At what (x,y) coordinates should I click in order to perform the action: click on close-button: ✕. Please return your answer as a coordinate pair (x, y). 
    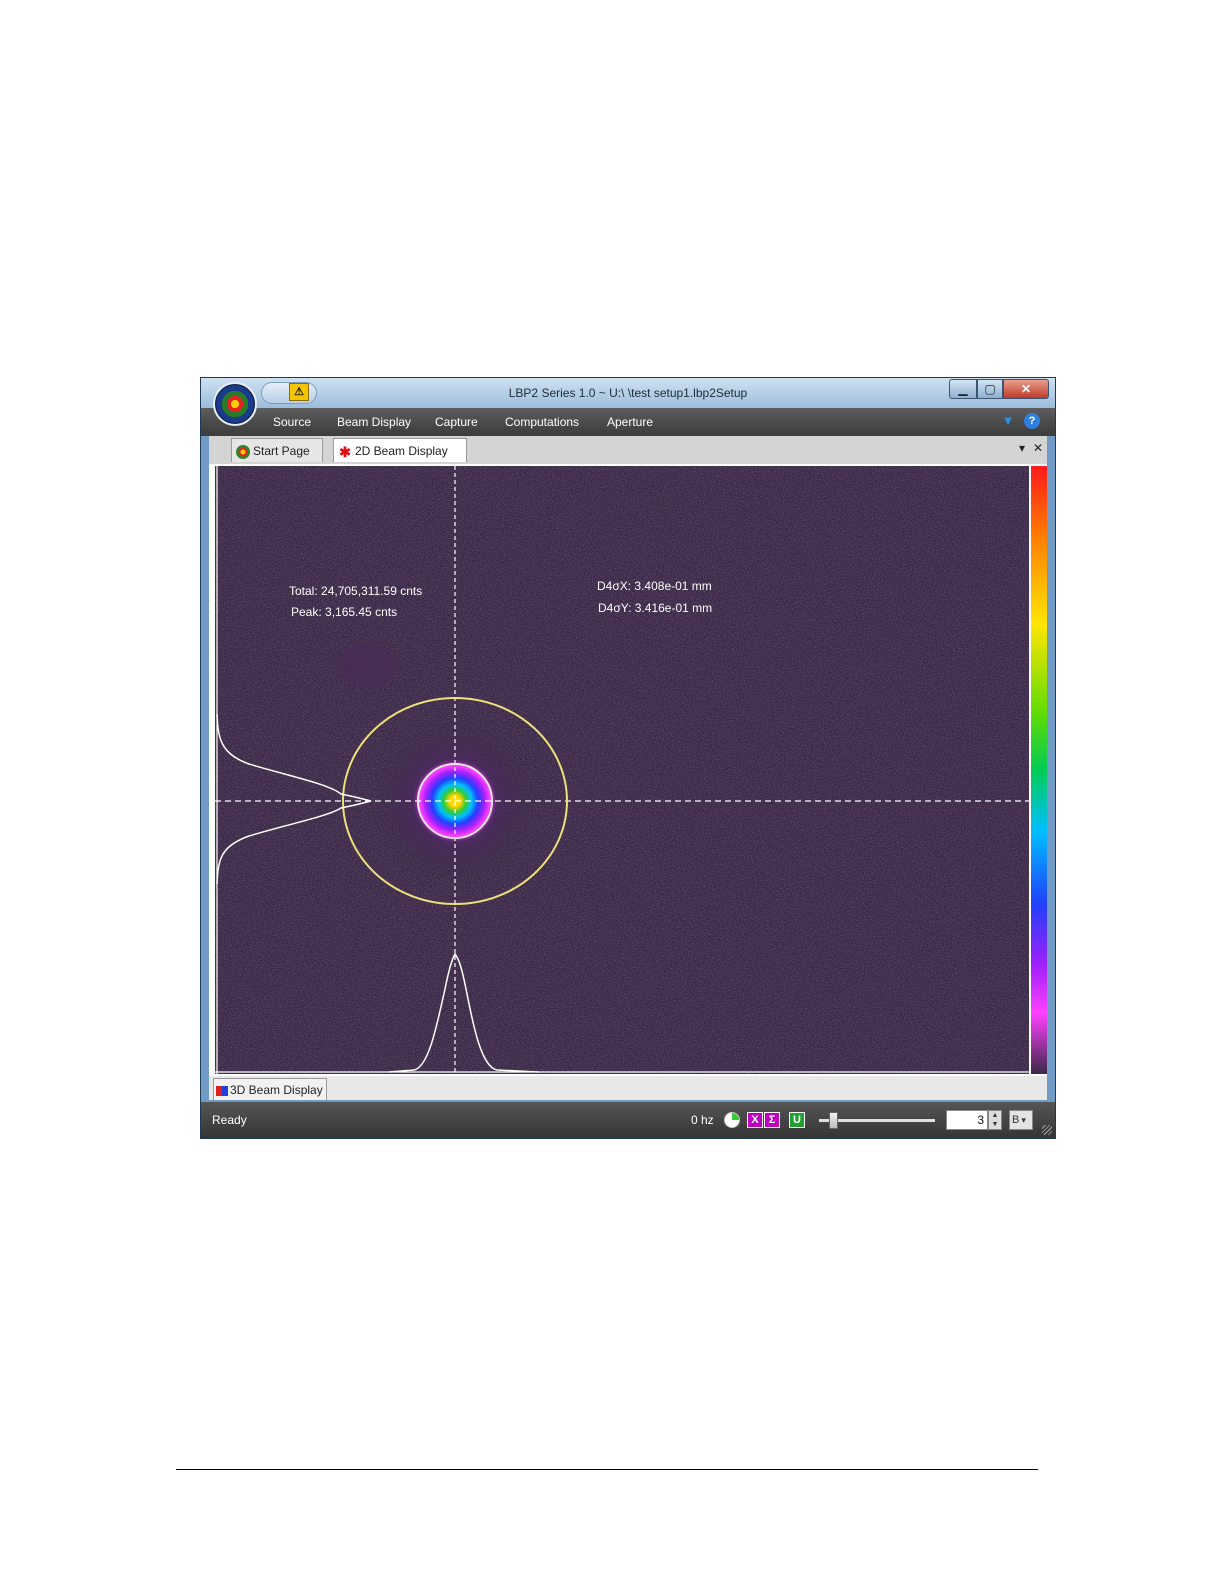
    Looking at the image, I should click on (1026, 389).